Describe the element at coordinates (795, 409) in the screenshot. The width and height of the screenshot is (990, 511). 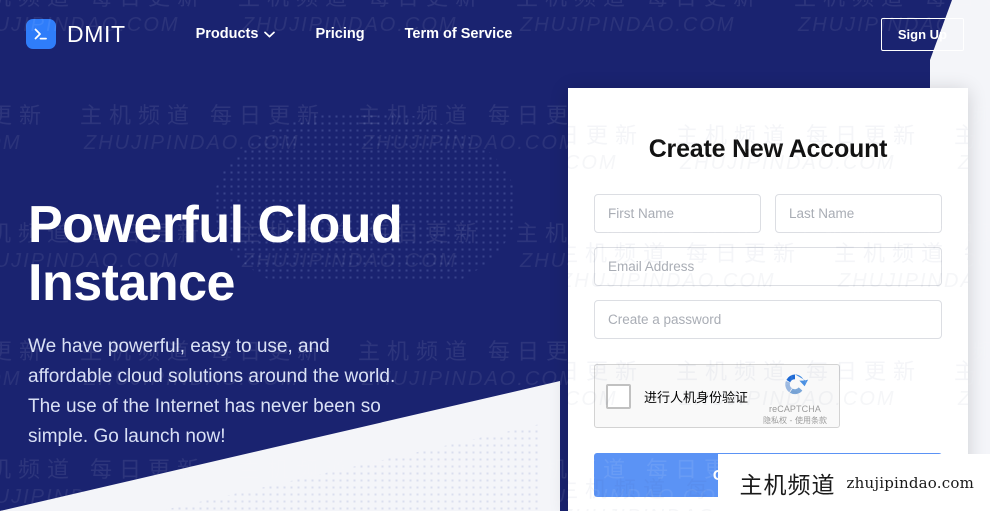
I see `recaptcha-brand-name: reCAPTCHA` at that location.